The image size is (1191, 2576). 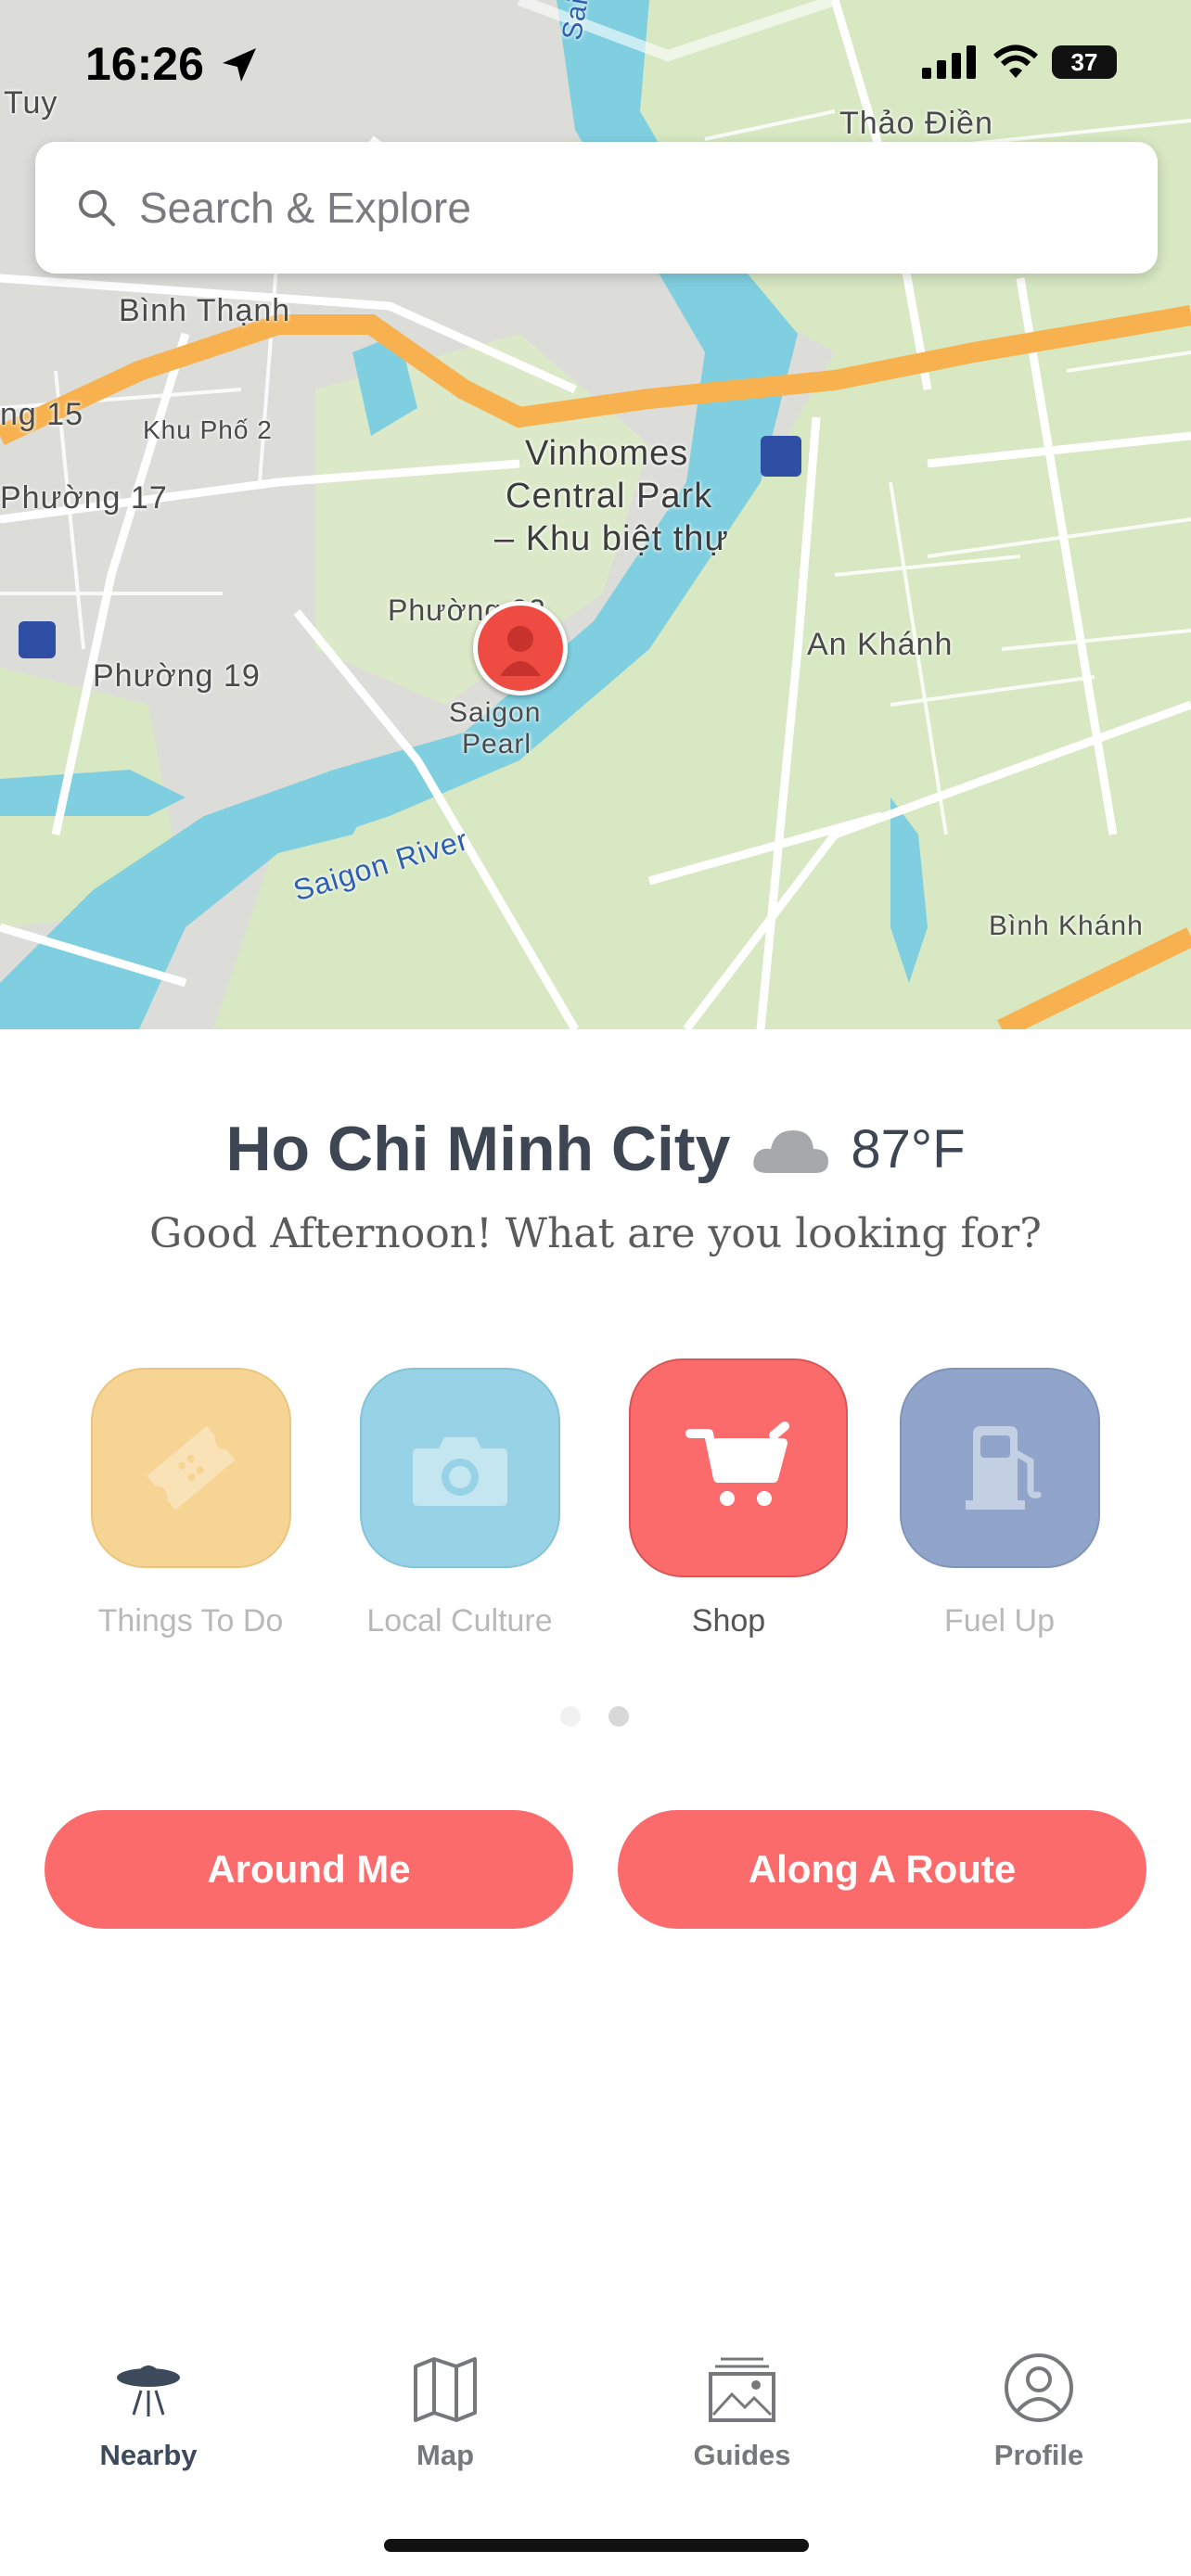 What do you see at coordinates (239, 65) in the screenshot?
I see `location-arrow-icon` at bounding box center [239, 65].